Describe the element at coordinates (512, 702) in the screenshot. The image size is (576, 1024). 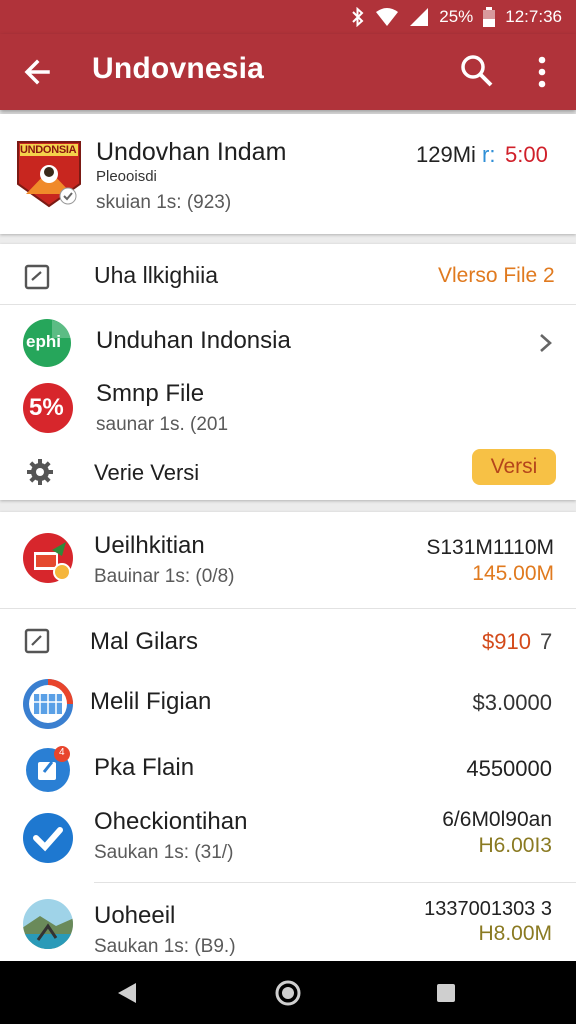
I see `list-item-value: $3.0000` at that location.